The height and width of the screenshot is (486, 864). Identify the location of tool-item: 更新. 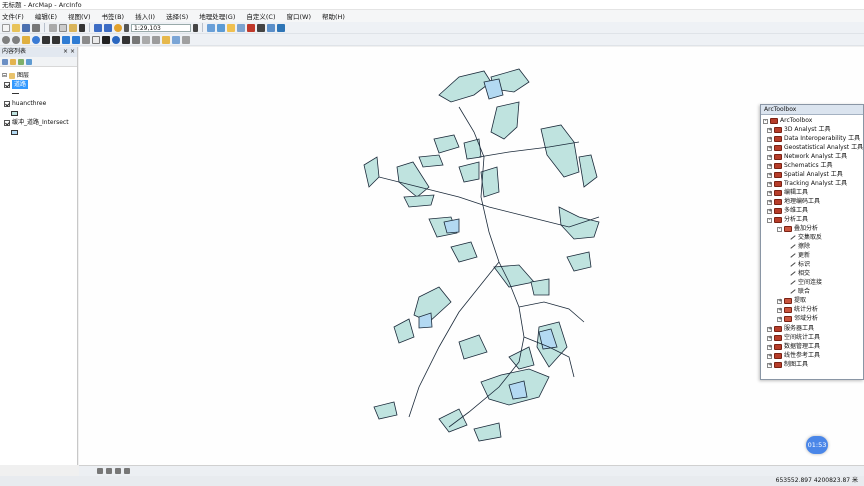
(799, 256).